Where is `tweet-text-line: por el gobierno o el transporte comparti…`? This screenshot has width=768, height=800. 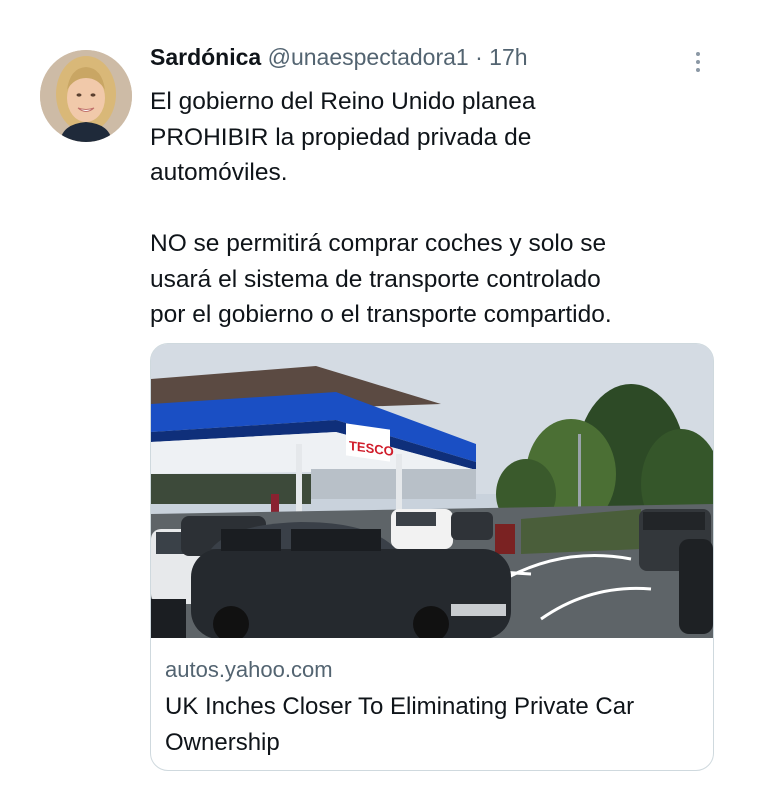
tweet-text-line: por el gobierno o el transporte comparti… is located at coordinates (381, 314).